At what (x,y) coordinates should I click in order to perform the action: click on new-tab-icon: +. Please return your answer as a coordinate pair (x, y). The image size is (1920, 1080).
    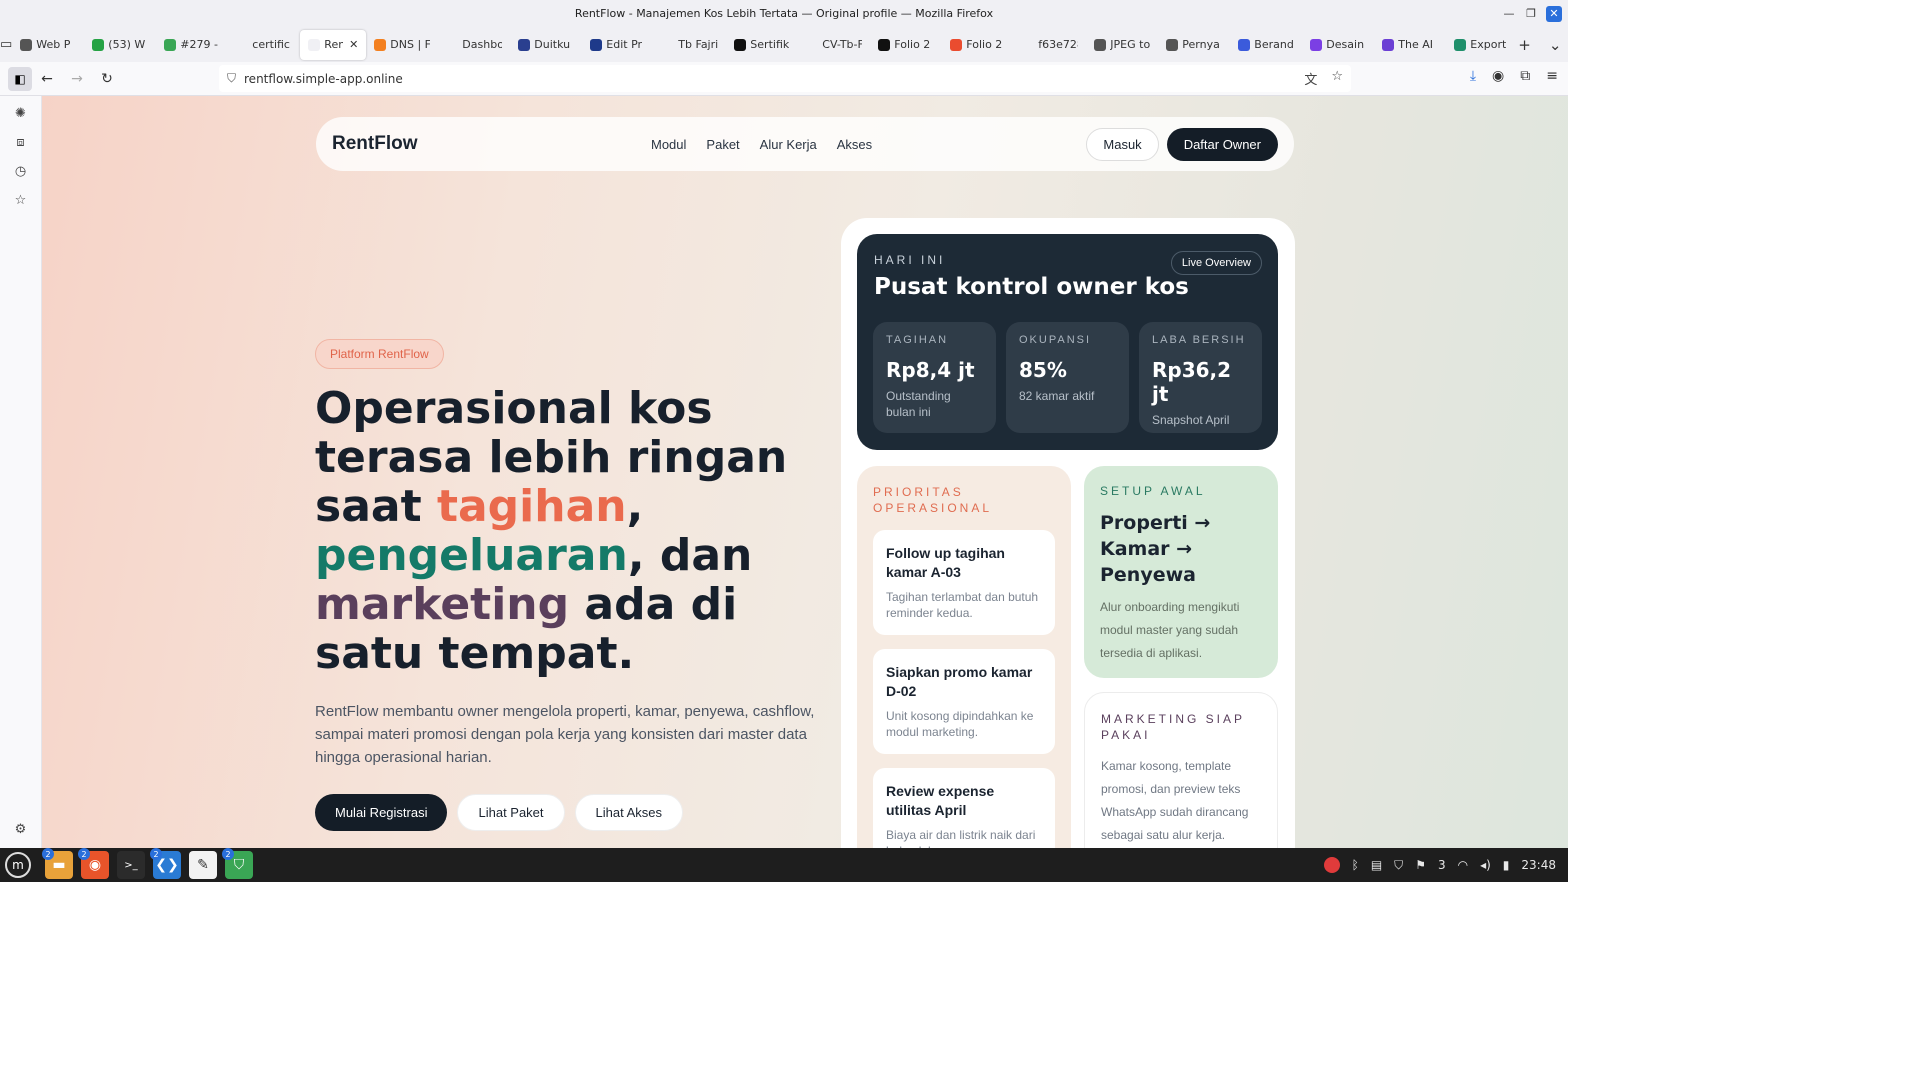
    Looking at the image, I should click on (1524, 45).